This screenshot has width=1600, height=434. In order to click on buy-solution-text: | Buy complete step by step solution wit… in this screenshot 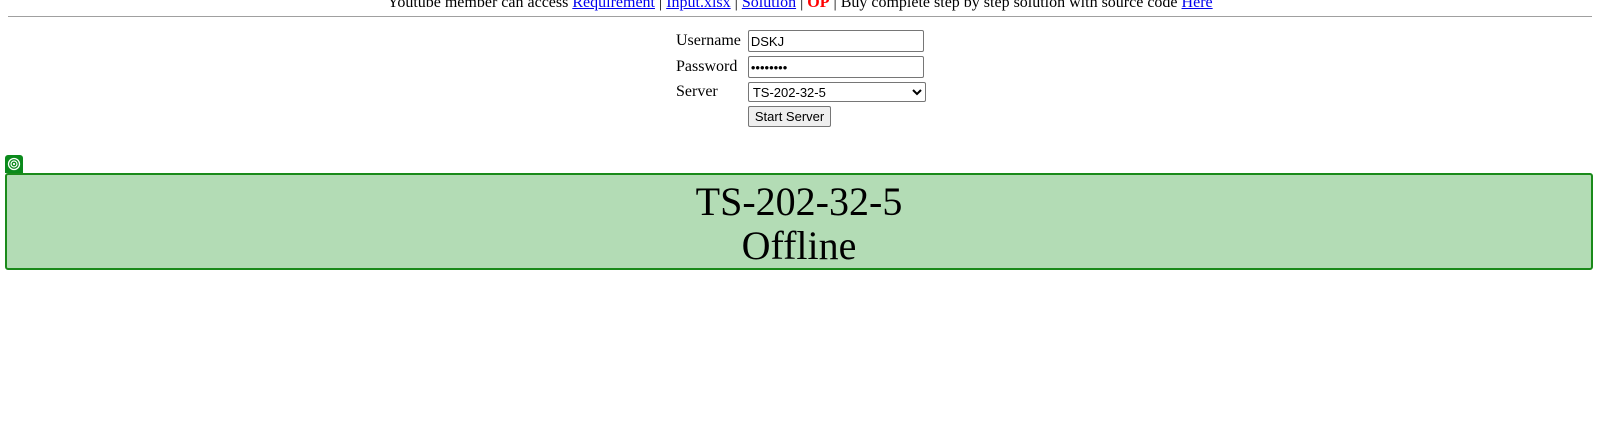, I will do `click(1005, 5)`.